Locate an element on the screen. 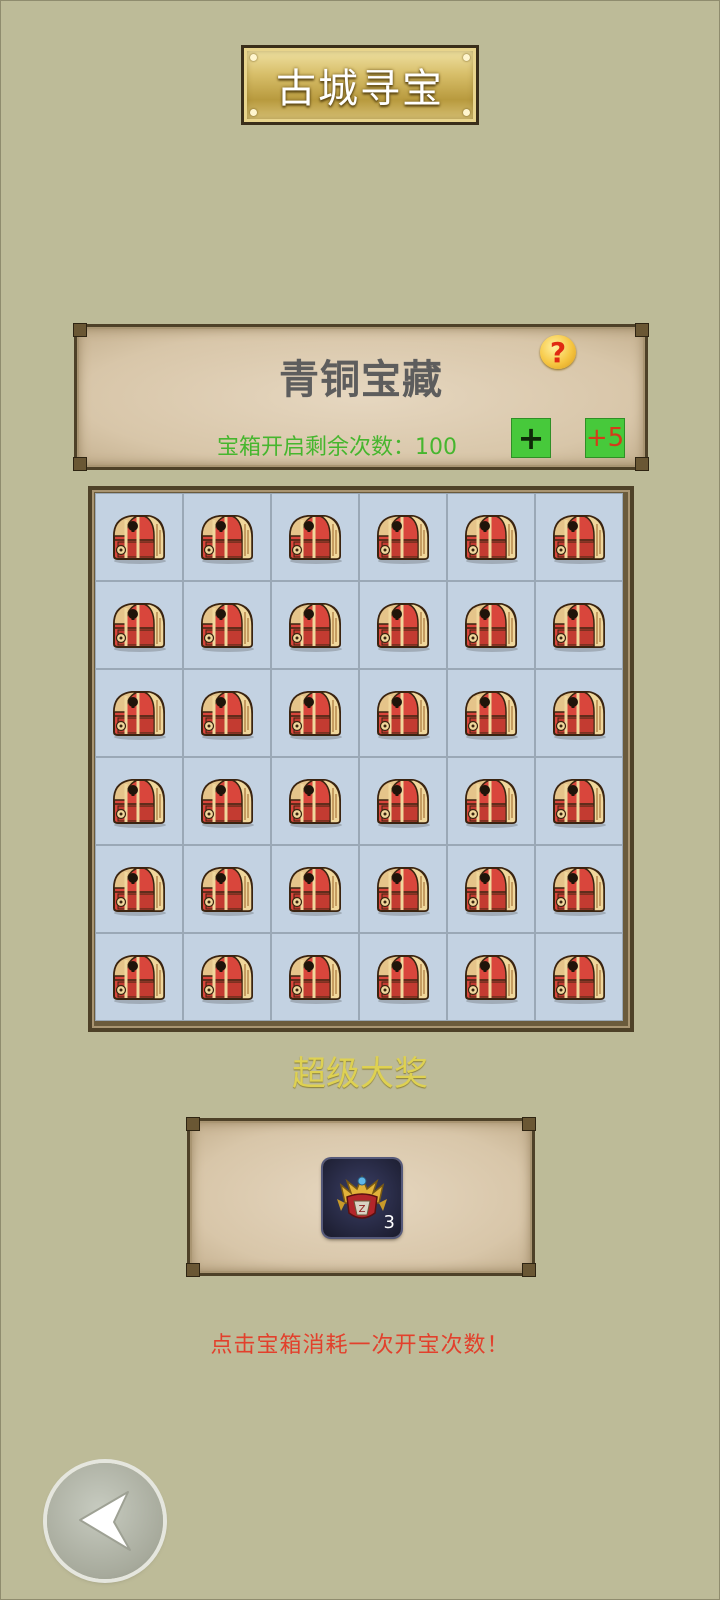  title-plaque: 古城寻宝 is located at coordinates (360, 85).